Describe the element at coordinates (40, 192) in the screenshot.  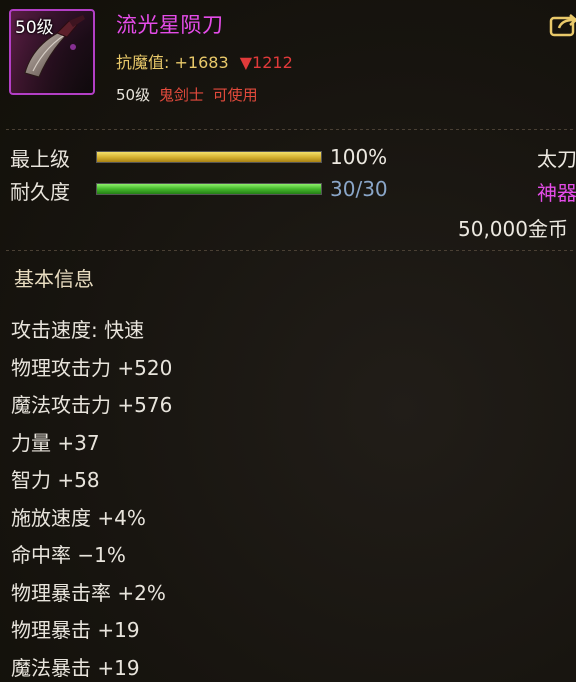
I see `durability-label: 耐久度` at that location.